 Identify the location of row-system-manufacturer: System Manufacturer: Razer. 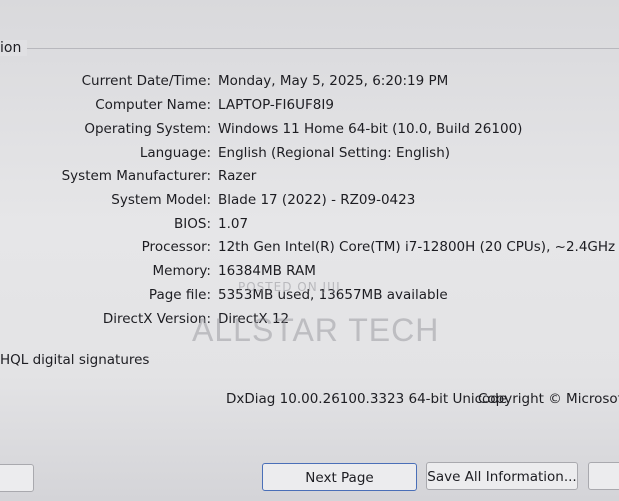
(309, 178).